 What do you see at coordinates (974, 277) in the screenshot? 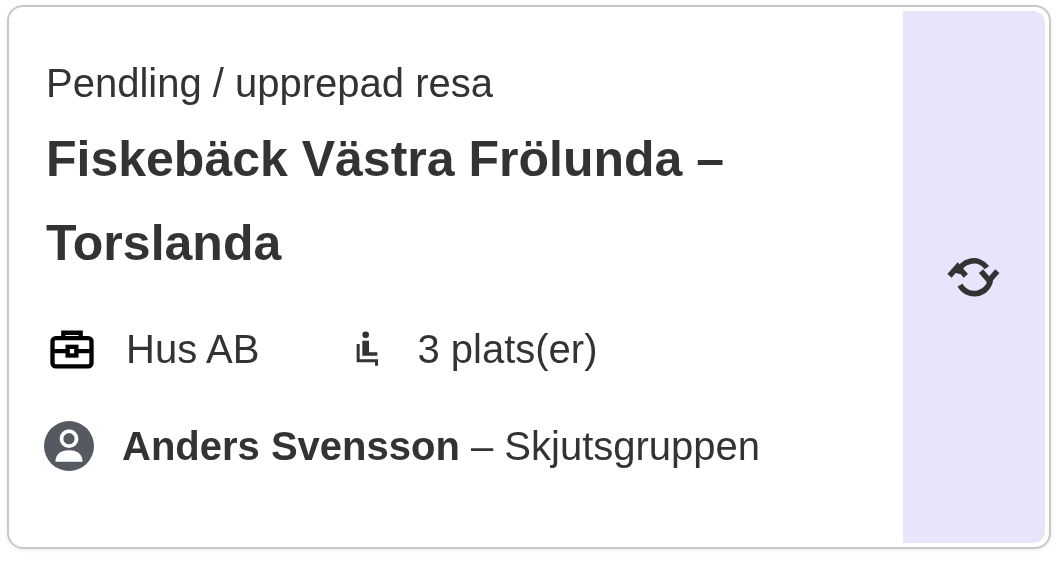
I see `recurring-panel` at bounding box center [974, 277].